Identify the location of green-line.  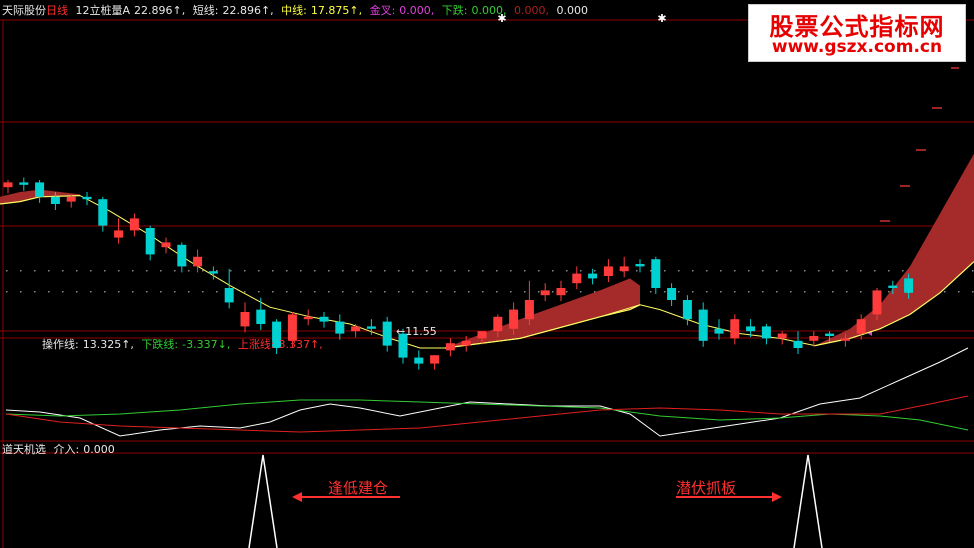
(487, 415).